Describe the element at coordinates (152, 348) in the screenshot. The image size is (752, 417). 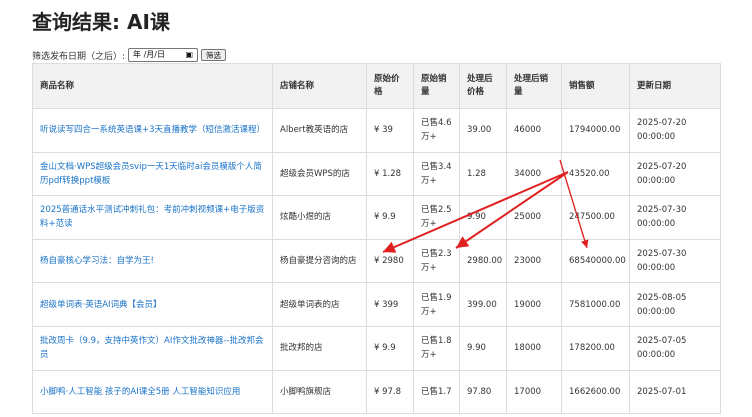
I see `product-link: 批改周卡（9.9，支持中英作文）AI作文批改神器--批改邦会员` at that location.